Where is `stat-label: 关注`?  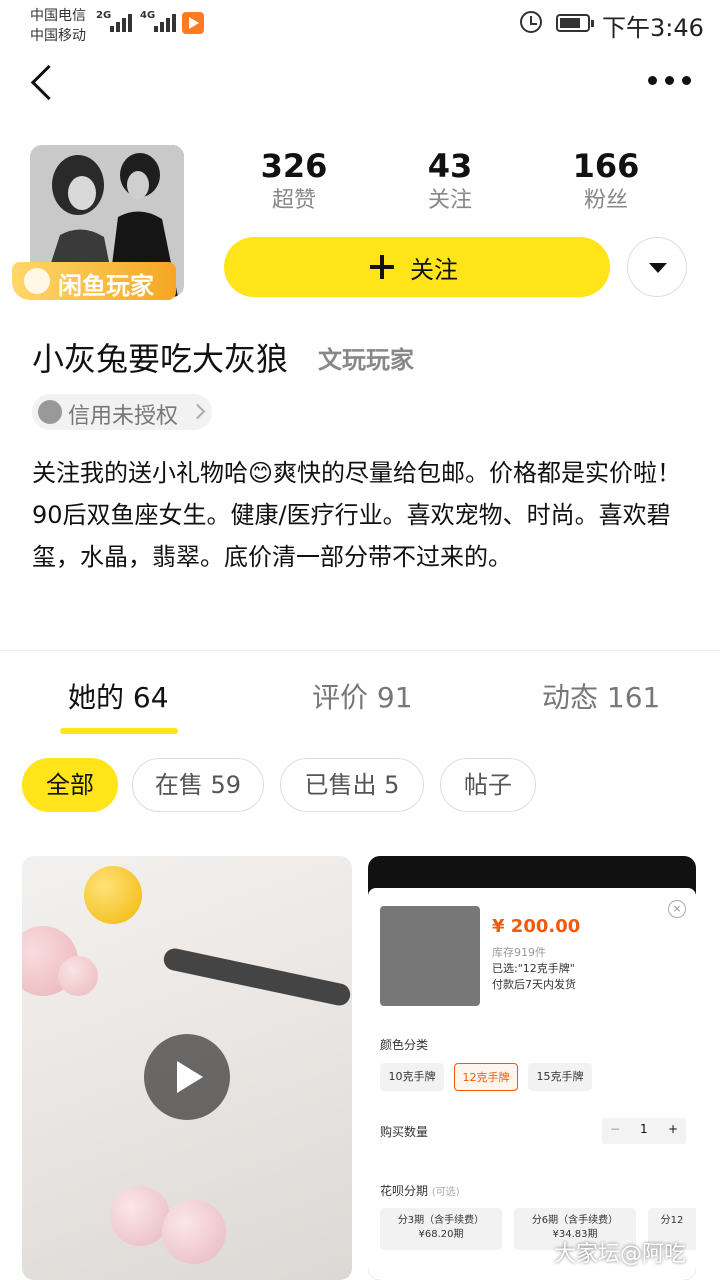
stat-label: 关注 is located at coordinates (449, 200).